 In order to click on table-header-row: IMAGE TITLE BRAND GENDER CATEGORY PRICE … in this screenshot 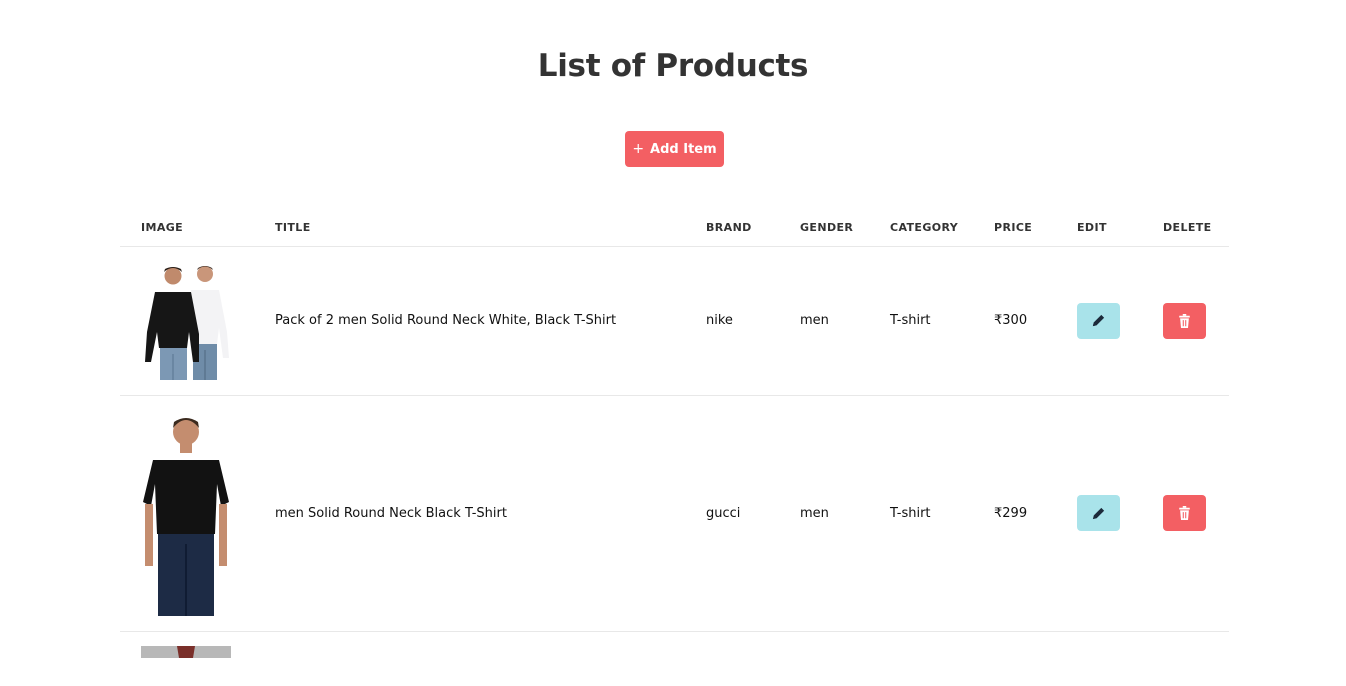, I will do `click(674, 228)`.